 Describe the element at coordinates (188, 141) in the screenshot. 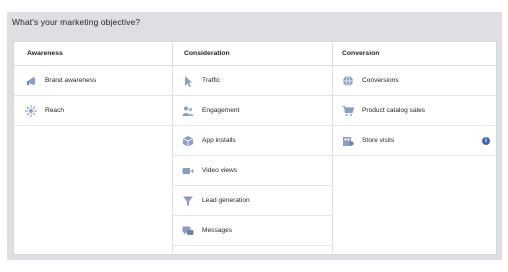

I see `cube-icon` at that location.